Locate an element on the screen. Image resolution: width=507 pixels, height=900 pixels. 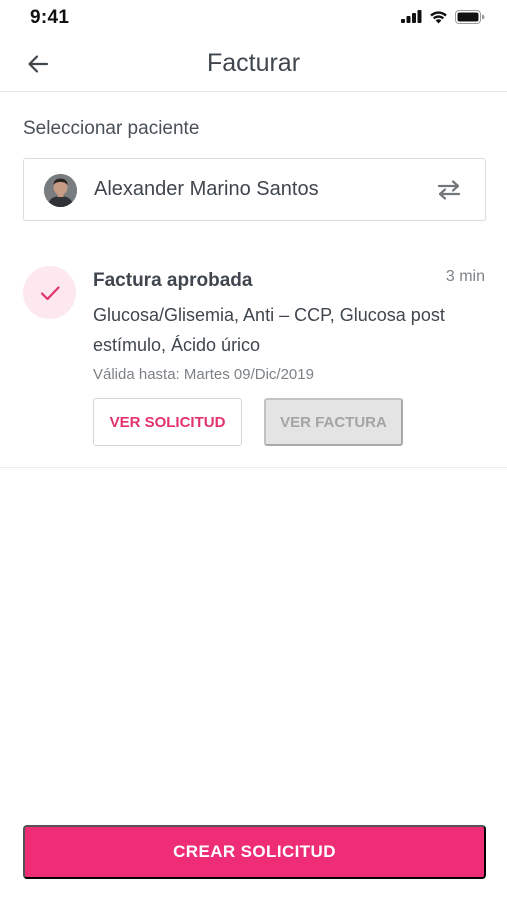
view-request-button: VER SOLICITUD is located at coordinates (167, 422).